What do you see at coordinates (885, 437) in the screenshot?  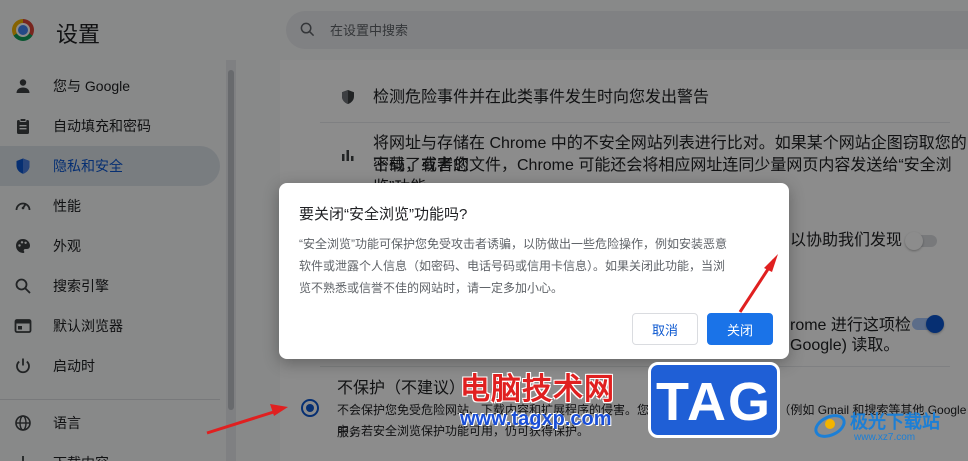 I see `watermark-brand2-url: www.xz7.com` at bounding box center [885, 437].